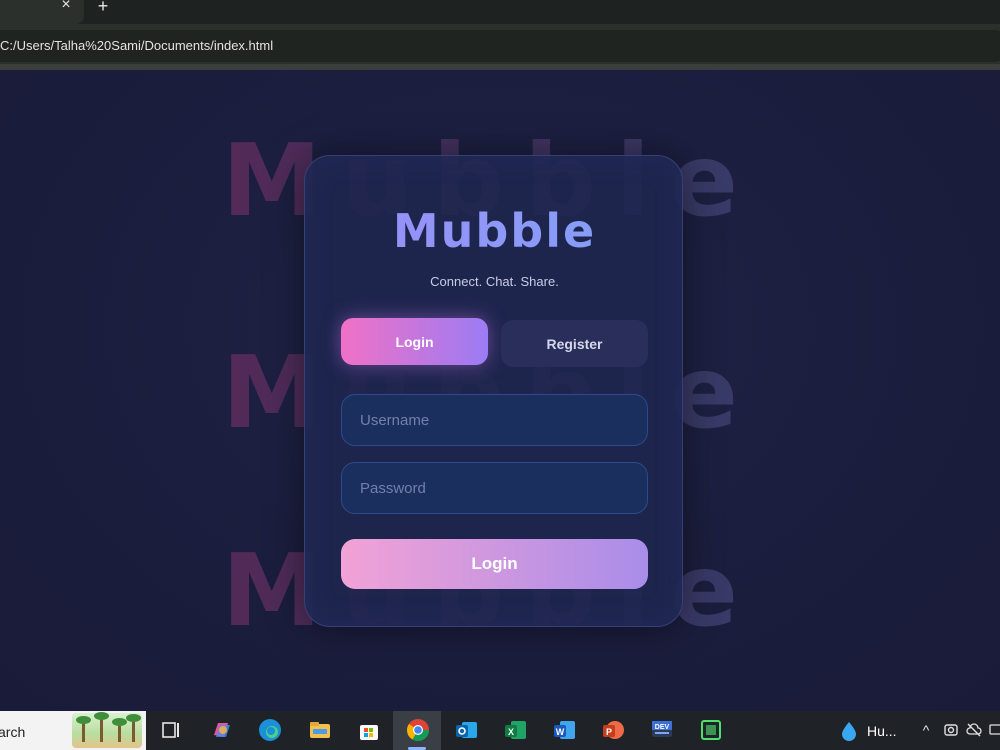 The height and width of the screenshot is (750, 1000). What do you see at coordinates (500, 730) in the screenshot?
I see `taskbar: arch X W P DEV Hu... ^` at bounding box center [500, 730].